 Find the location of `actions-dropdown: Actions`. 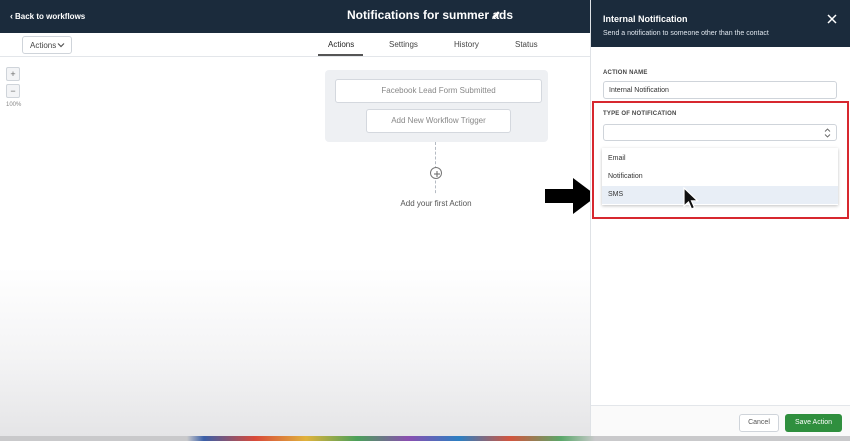

actions-dropdown: Actions is located at coordinates (47, 45).